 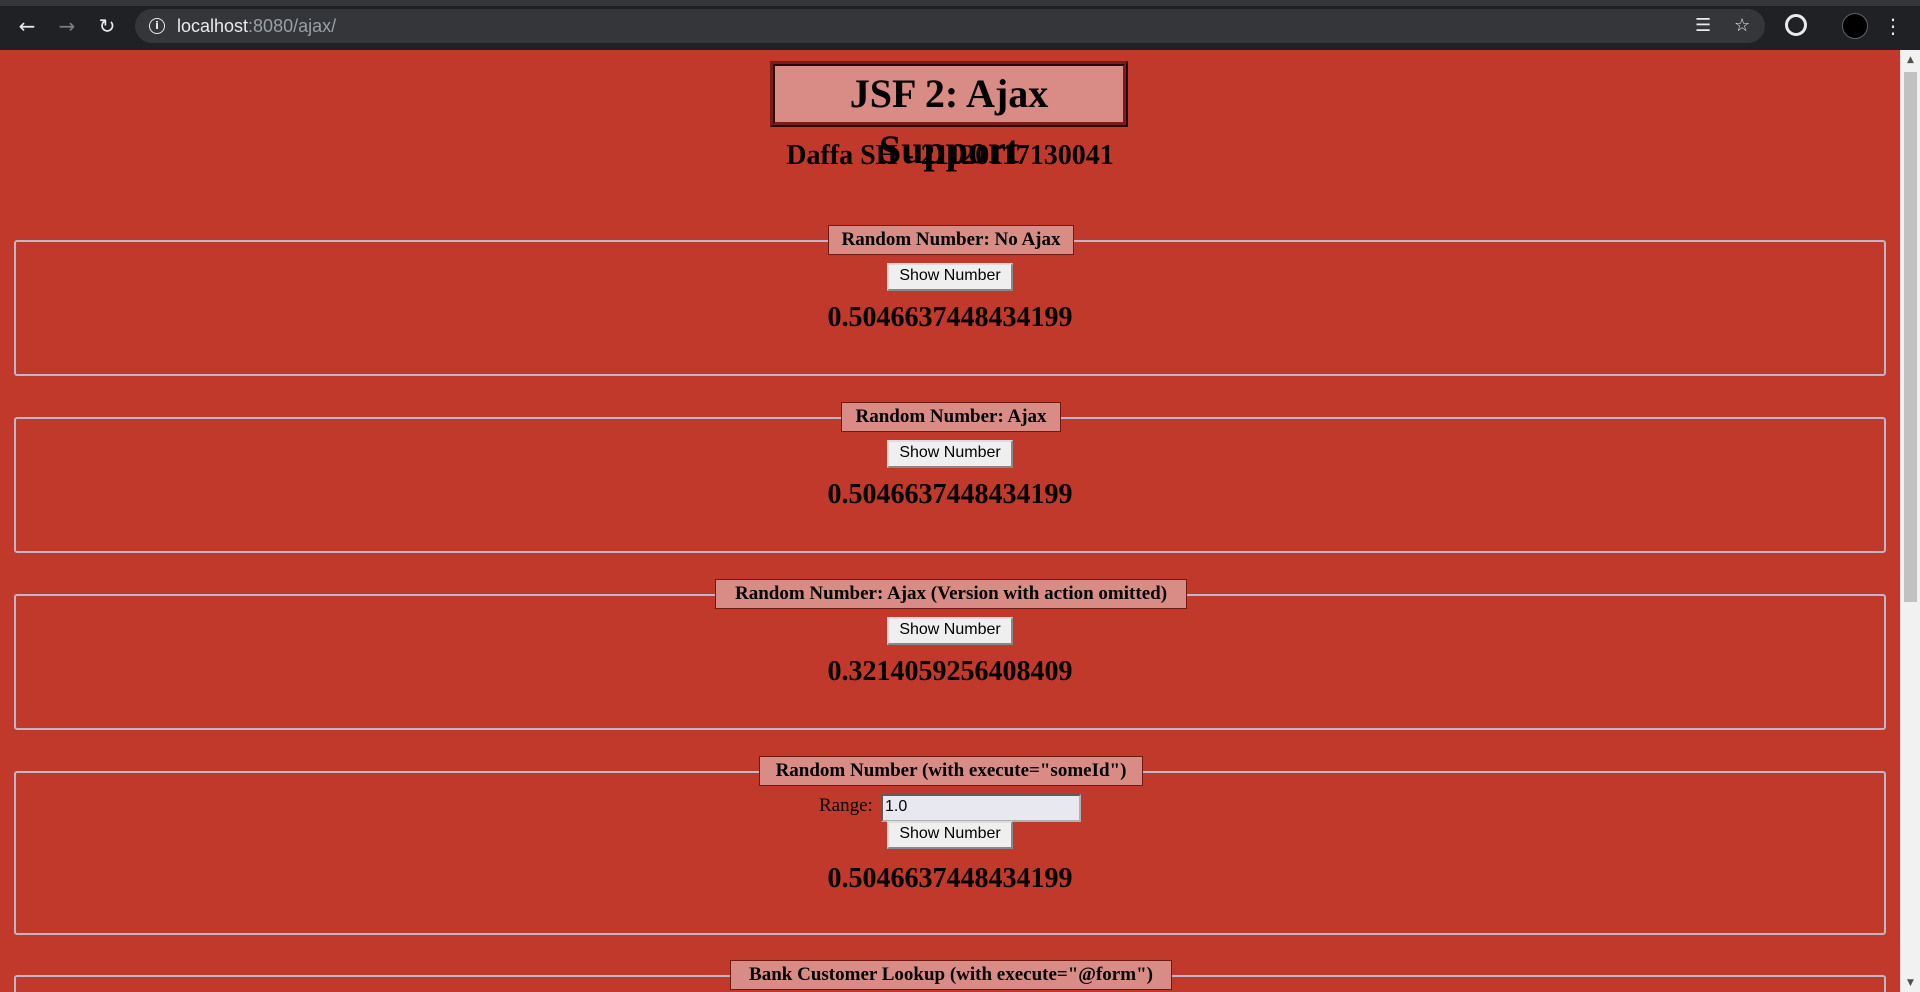 I want to click on forward-icon: →, so click(x=67, y=26).